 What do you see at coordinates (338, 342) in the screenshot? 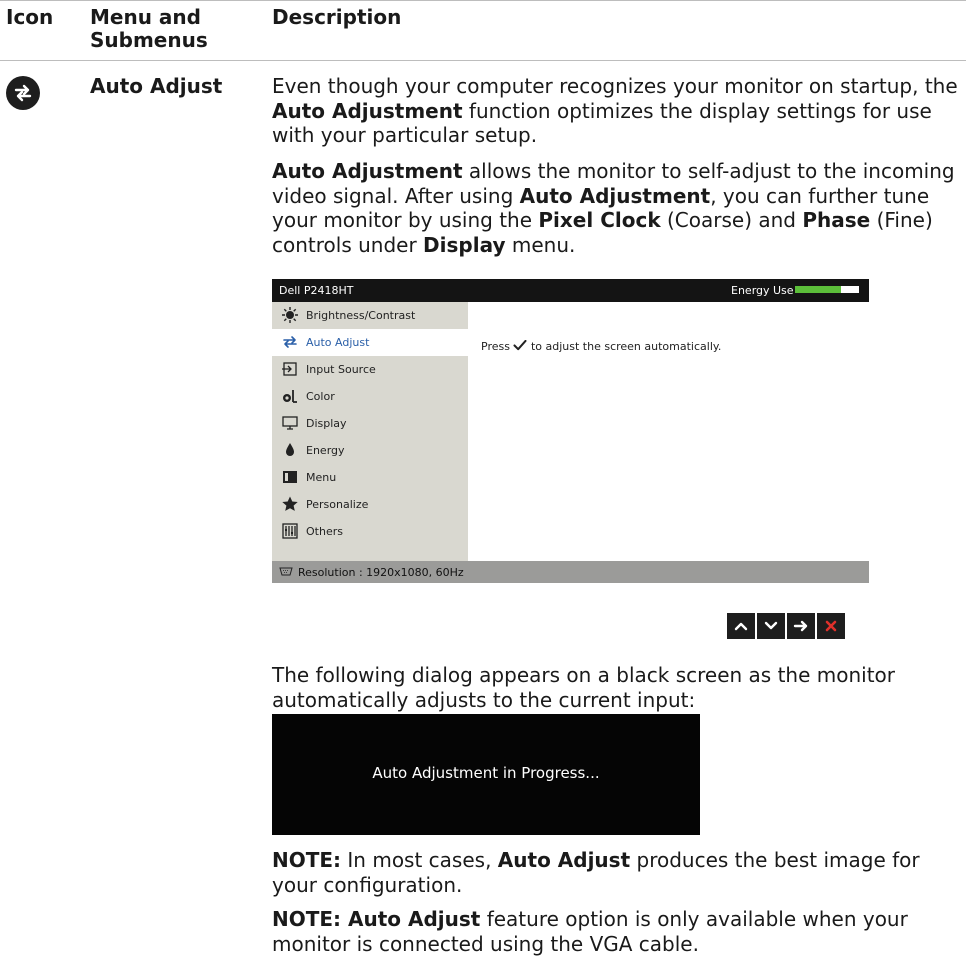
I see `osd-item-label: Auto Adjust` at bounding box center [338, 342].